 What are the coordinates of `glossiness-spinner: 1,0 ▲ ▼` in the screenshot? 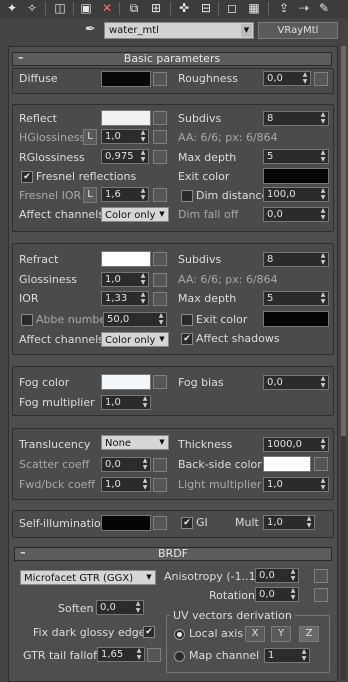 It's located at (125, 279).